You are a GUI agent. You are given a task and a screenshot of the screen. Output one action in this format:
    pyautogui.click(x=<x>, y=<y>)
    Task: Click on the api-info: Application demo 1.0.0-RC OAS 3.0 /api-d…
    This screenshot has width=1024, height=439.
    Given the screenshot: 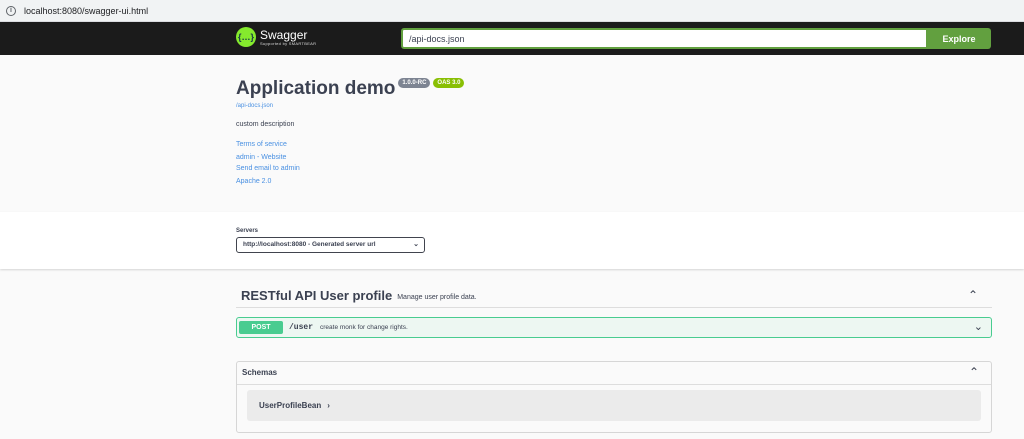 What is the action you would take?
    pyautogui.click(x=350, y=132)
    